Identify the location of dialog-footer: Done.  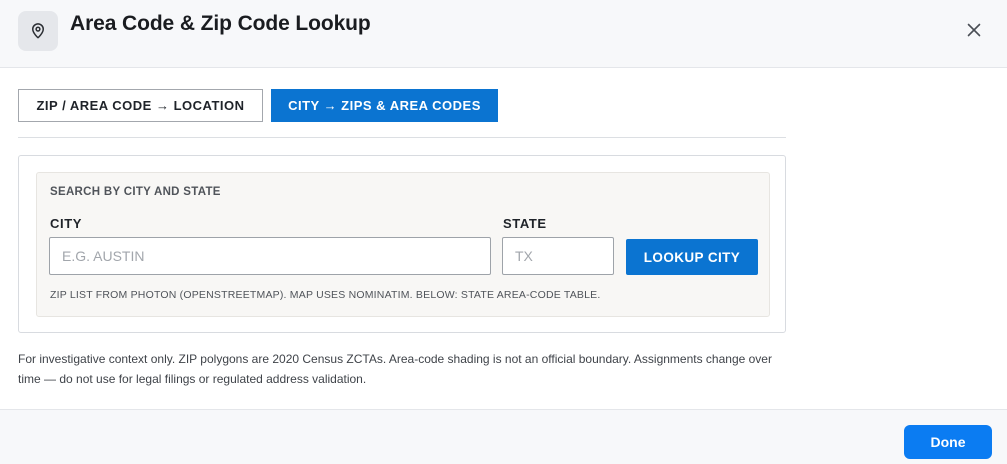
(503, 436).